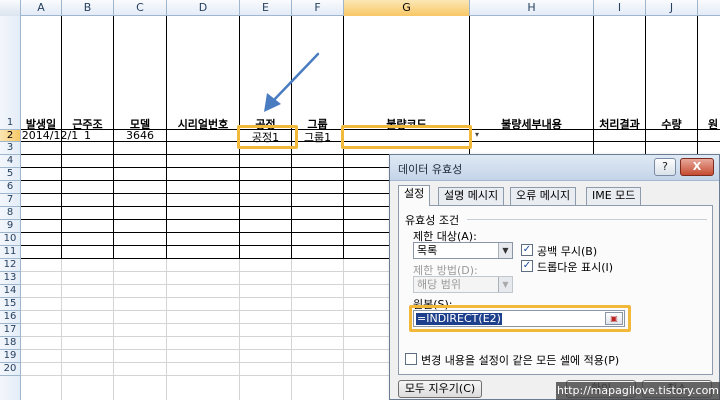  What do you see at coordinates (672, 8) in the screenshot?
I see `column-header-j: J` at bounding box center [672, 8].